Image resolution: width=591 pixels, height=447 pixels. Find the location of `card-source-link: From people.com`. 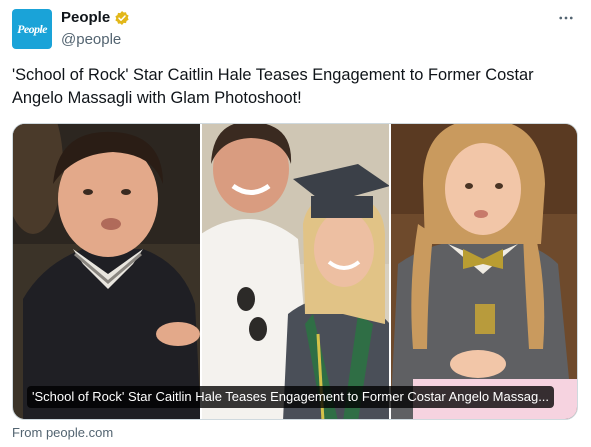

card-source-link: From people.com is located at coordinates (62, 432).